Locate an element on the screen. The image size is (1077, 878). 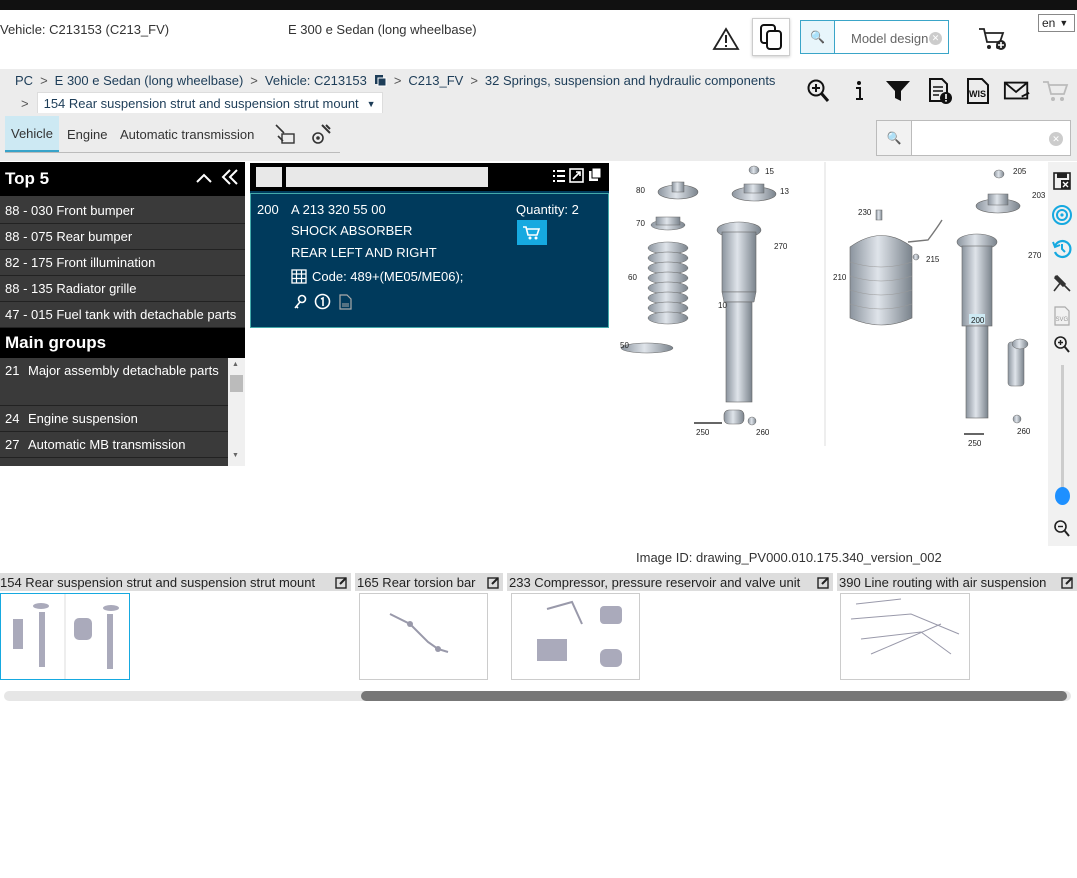
breadcrumb-item: PC is located at coordinates (24, 80).